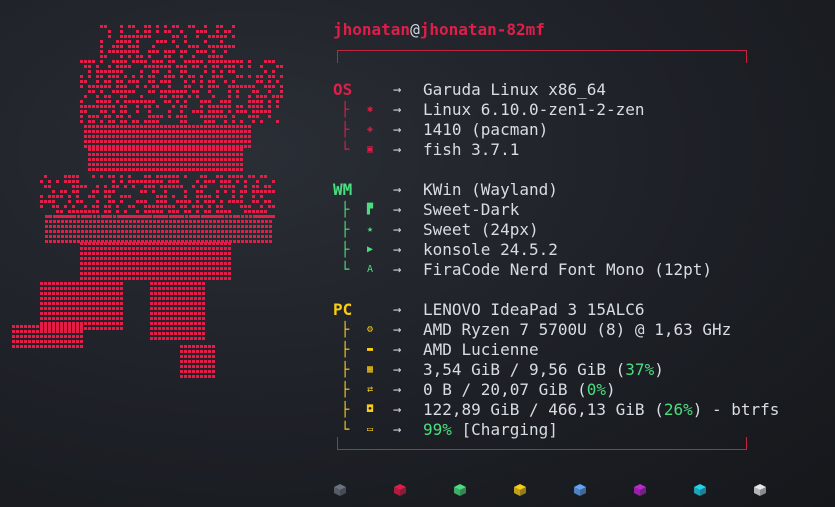 This screenshot has width=835, height=507. What do you see at coordinates (577, 329) in the screenshot?
I see `cpu-value: AMD Ryzen 7 5700U (8) @ 1,63 GHz` at bounding box center [577, 329].